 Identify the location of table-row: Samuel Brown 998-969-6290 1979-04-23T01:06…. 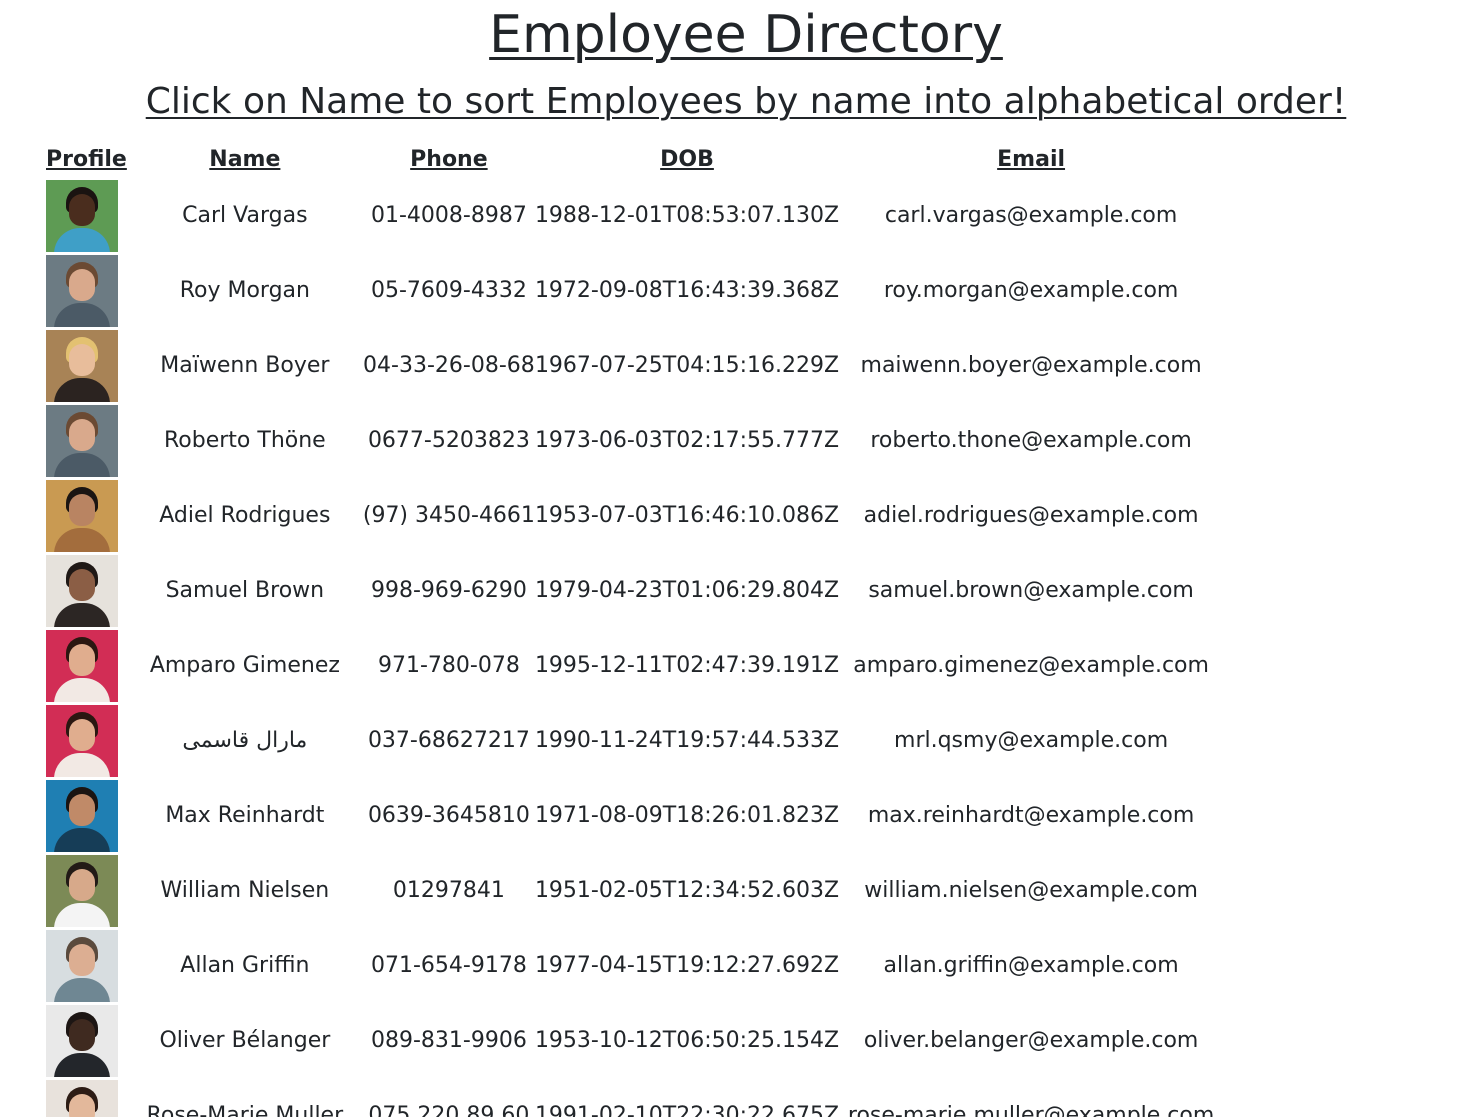
(634, 590).